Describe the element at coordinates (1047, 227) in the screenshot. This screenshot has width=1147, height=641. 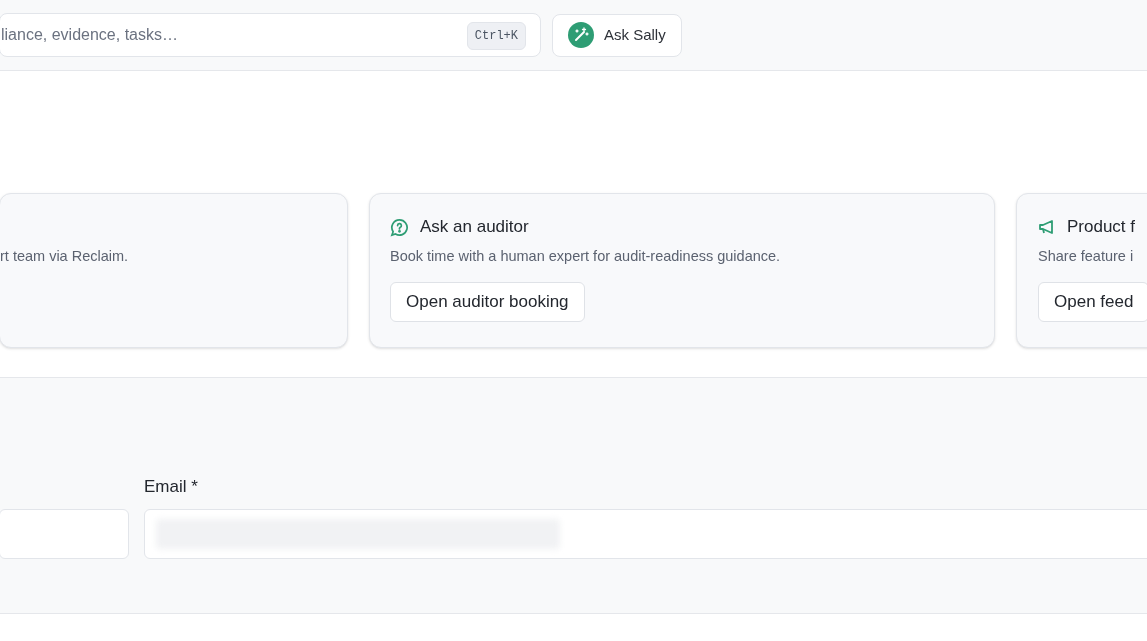
I see `megaphone-icon` at that location.